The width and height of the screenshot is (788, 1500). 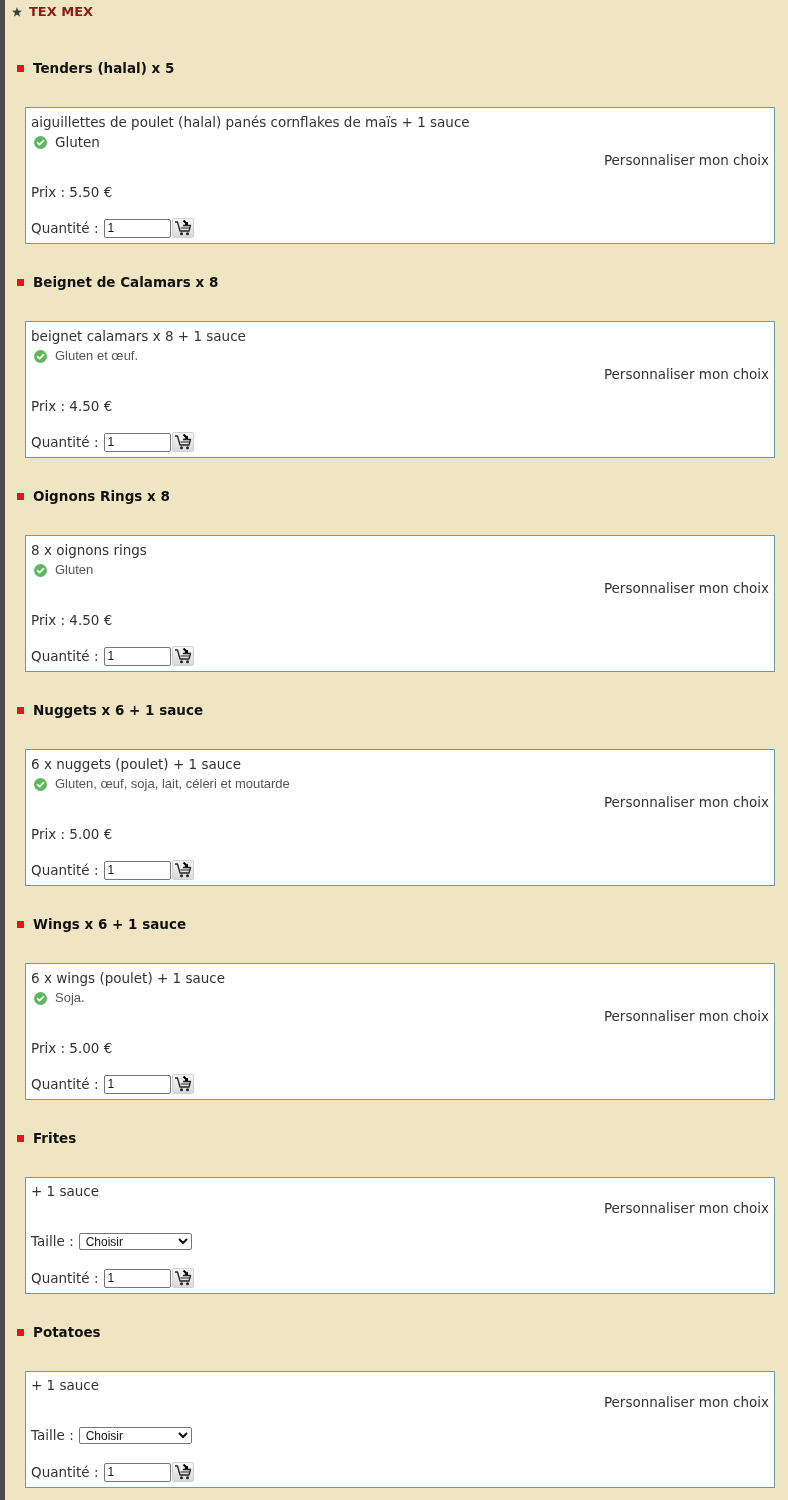 I want to click on item-price: Prix : 5.50 €, so click(x=72, y=192).